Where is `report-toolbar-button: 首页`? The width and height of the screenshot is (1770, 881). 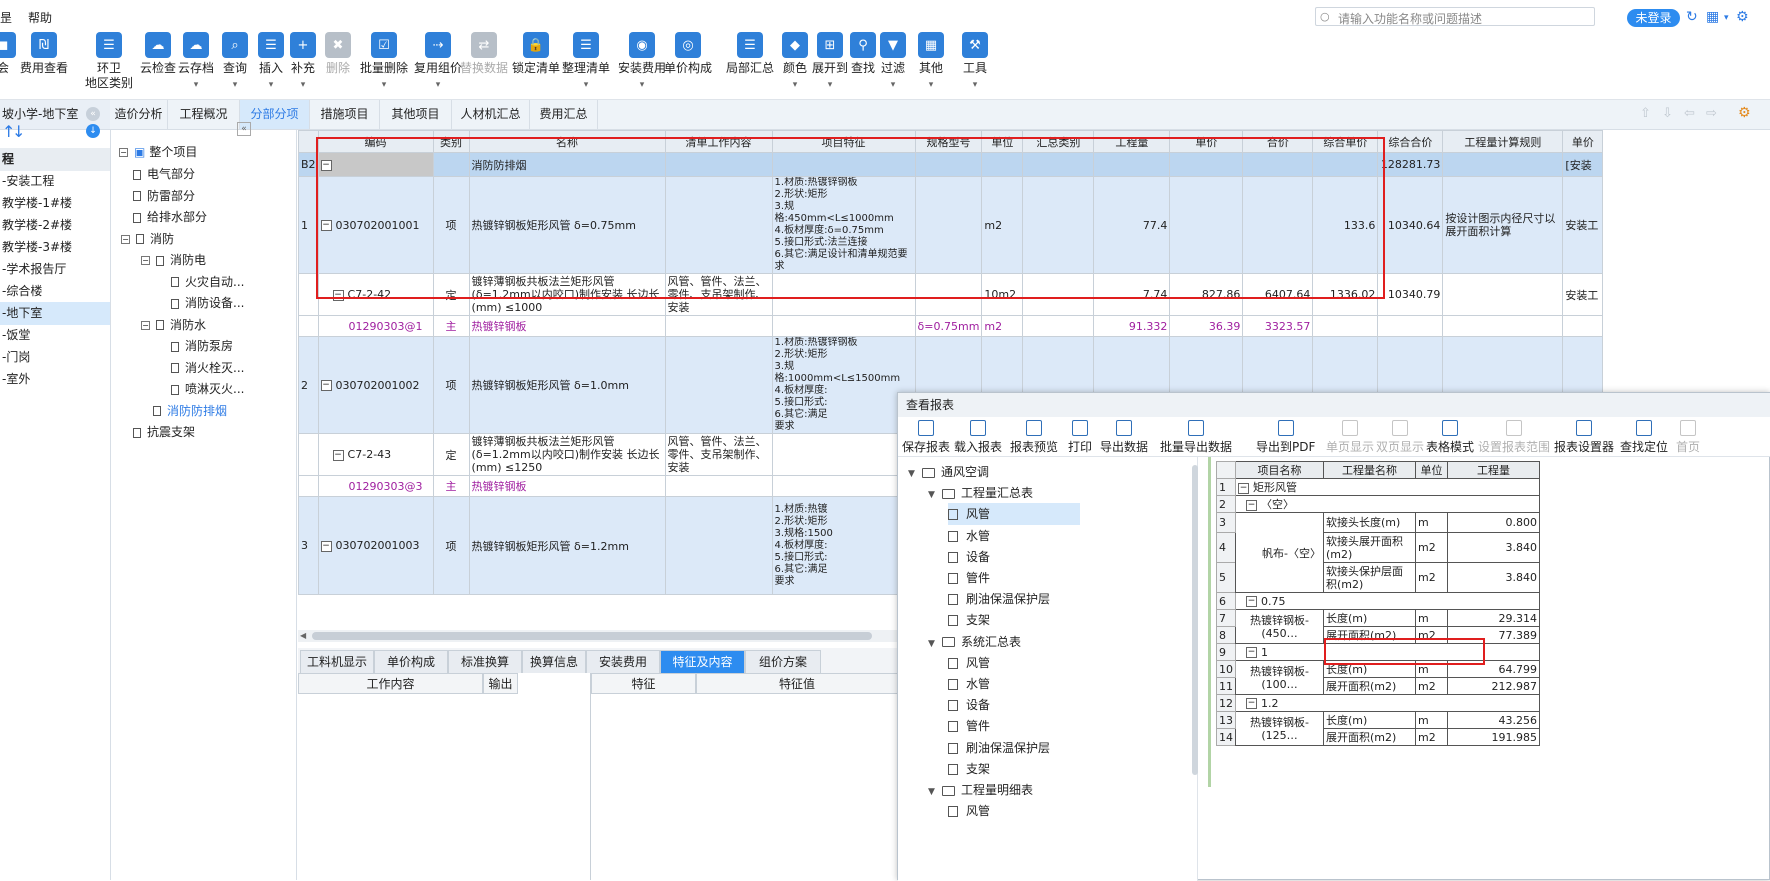
report-toolbar-button: 首页 is located at coordinates (1688, 437).